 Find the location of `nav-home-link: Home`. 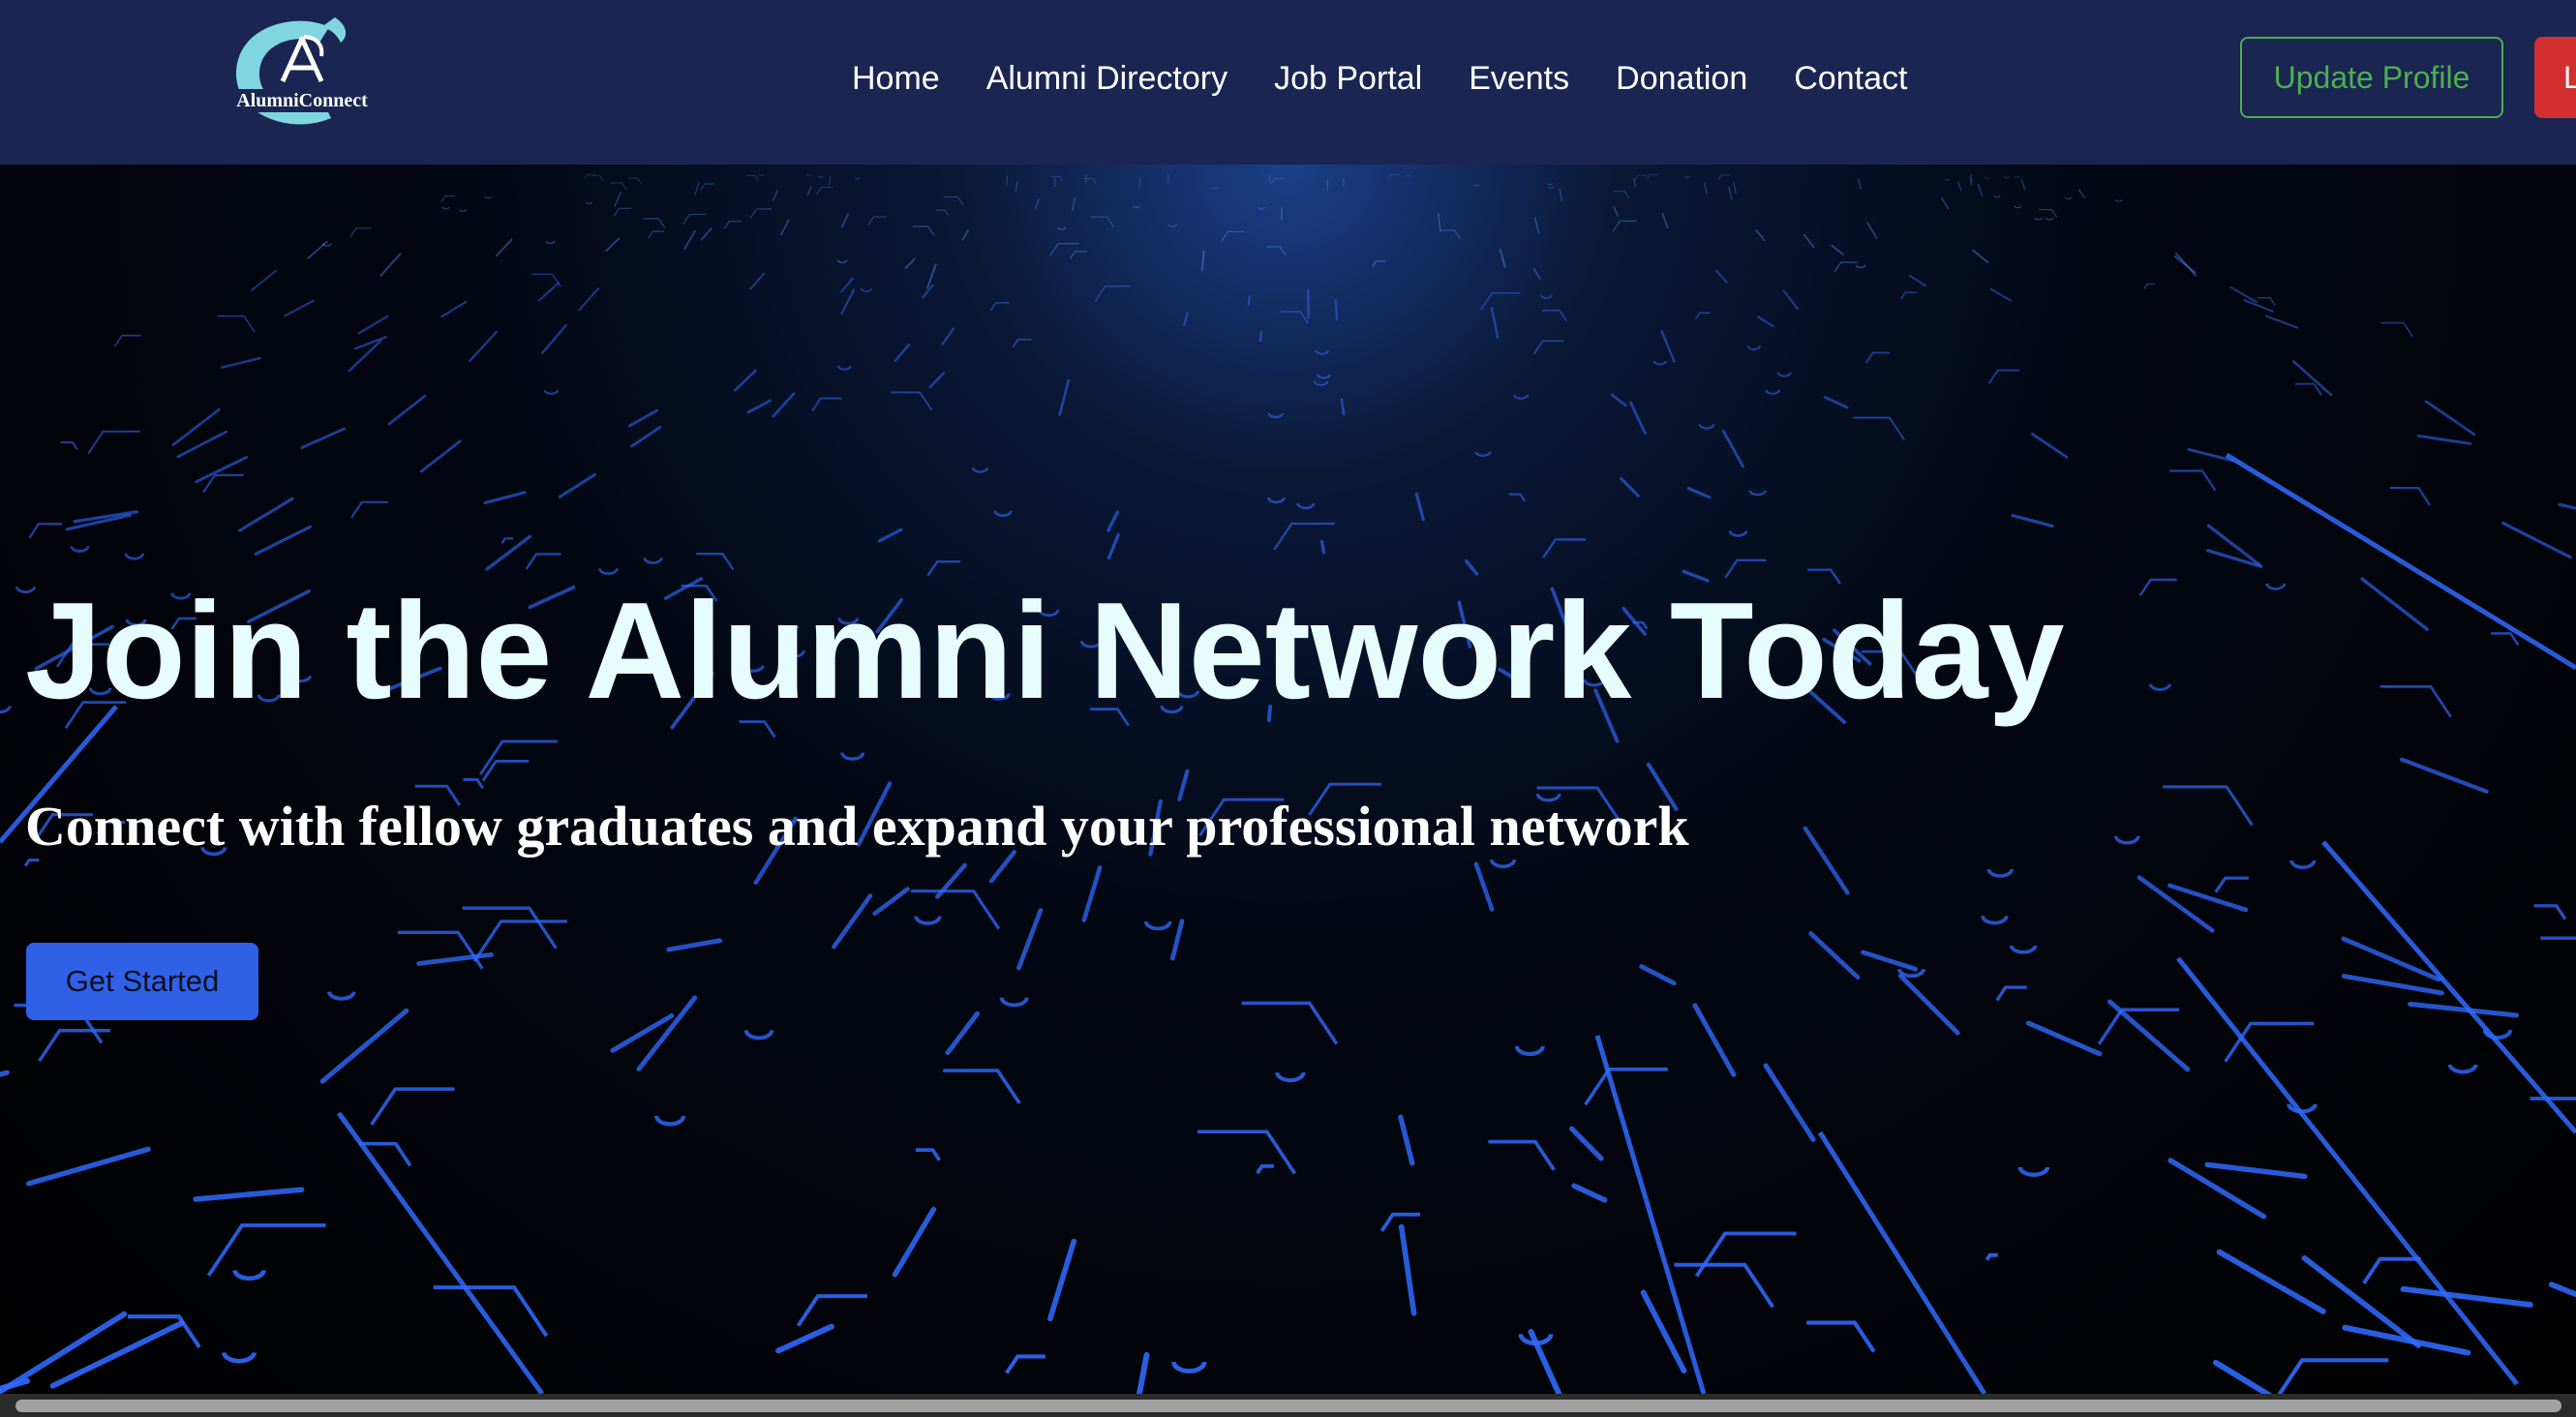

nav-home-link: Home is located at coordinates (896, 78).